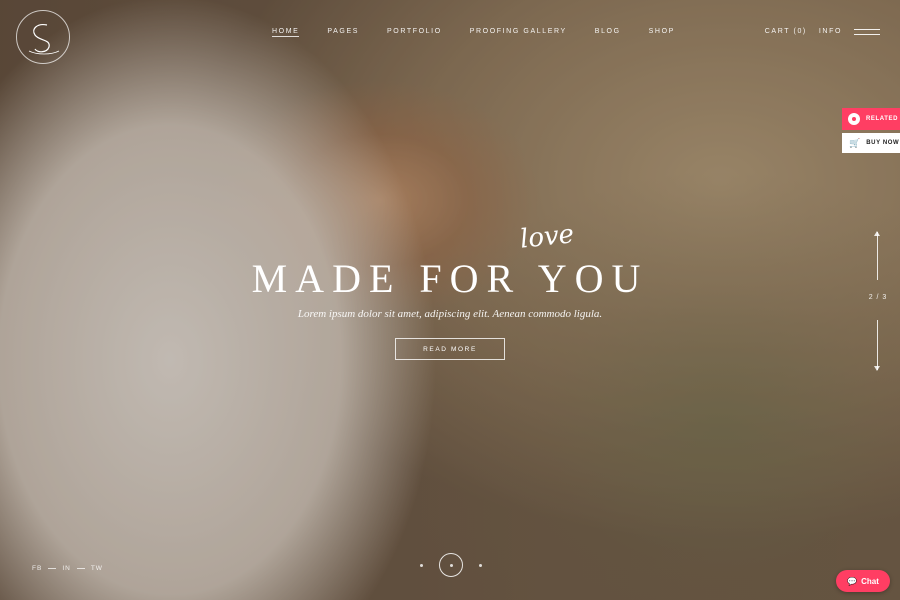  Describe the element at coordinates (877, 255) in the screenshot. I see `slide-prev-arrow-icon` at that location.